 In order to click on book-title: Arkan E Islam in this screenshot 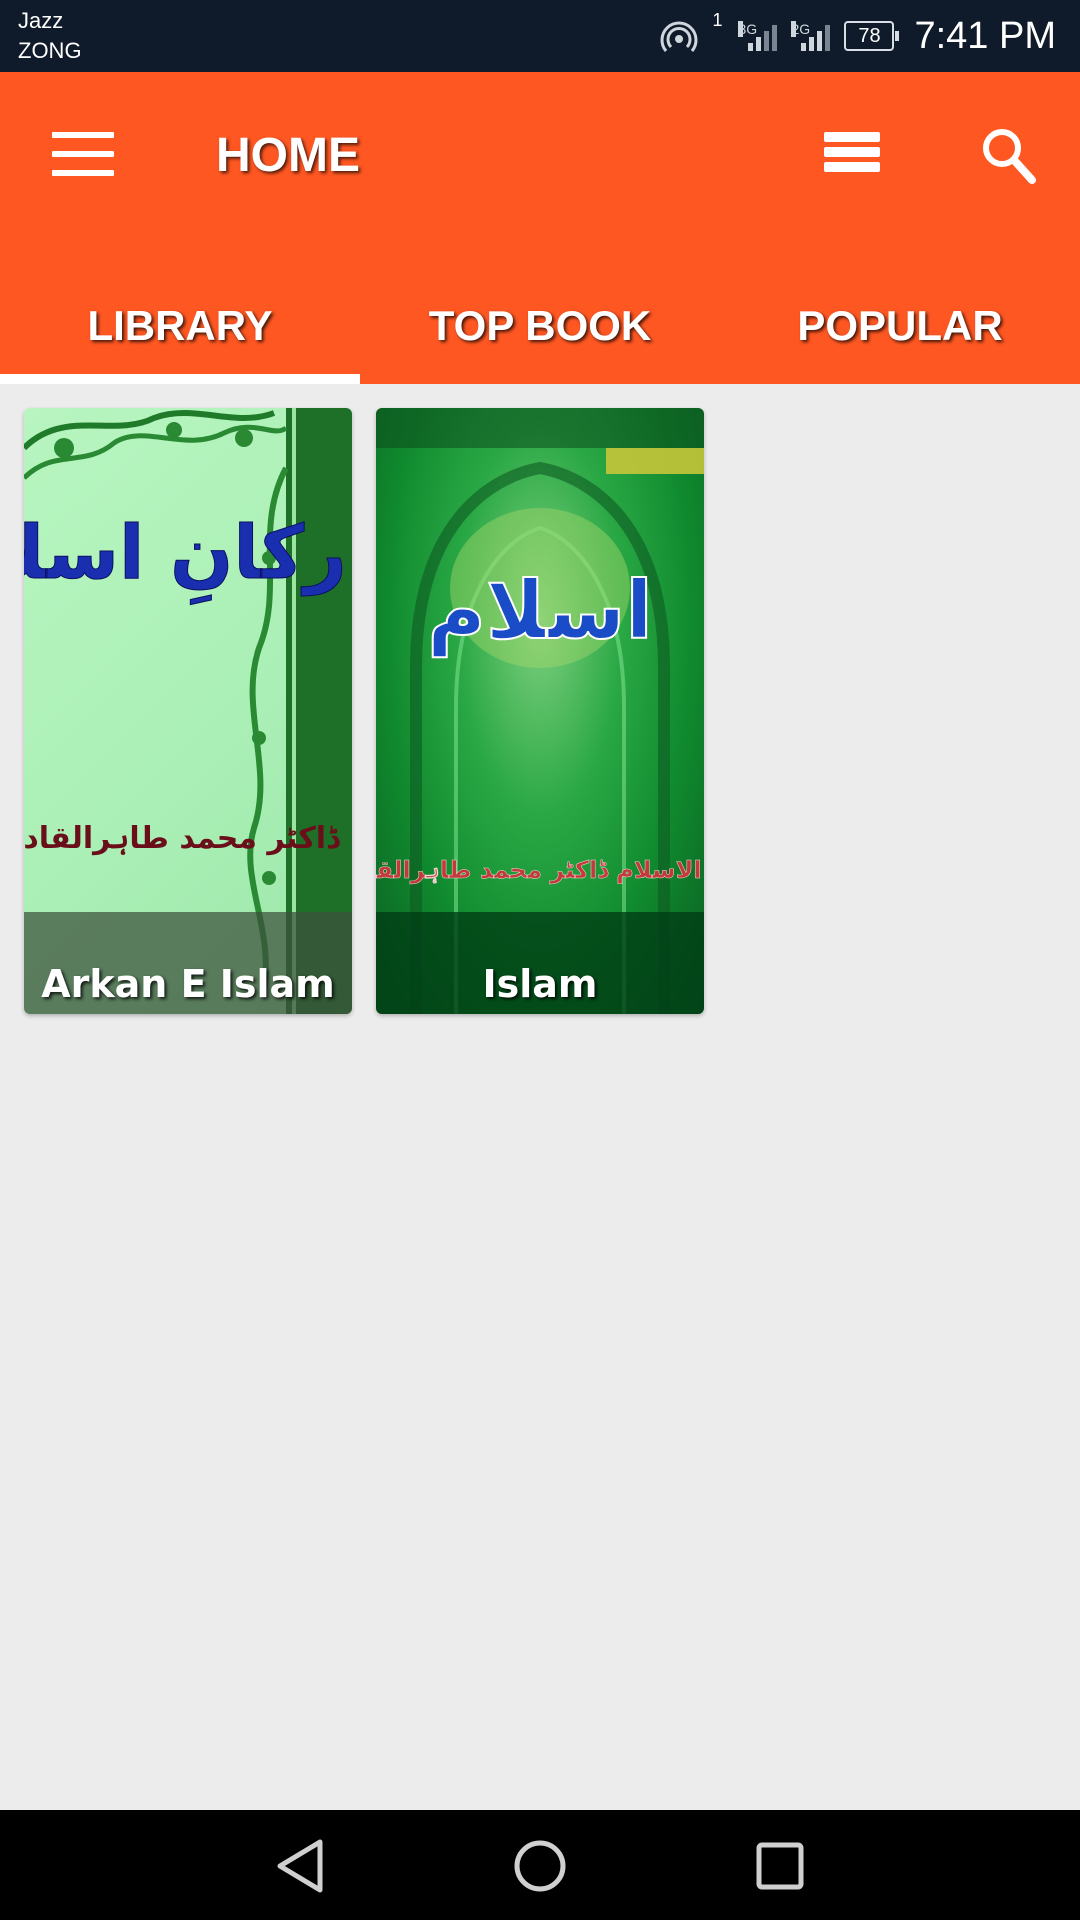, I will do `click(188, 963)`.